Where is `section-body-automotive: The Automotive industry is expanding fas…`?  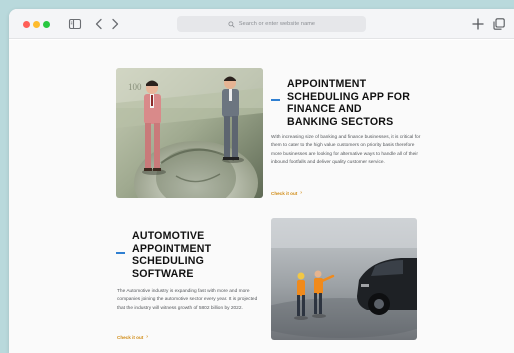
section-body-automotive: The Automotive industry is expanding fas… is located at coordinates (187, 300).